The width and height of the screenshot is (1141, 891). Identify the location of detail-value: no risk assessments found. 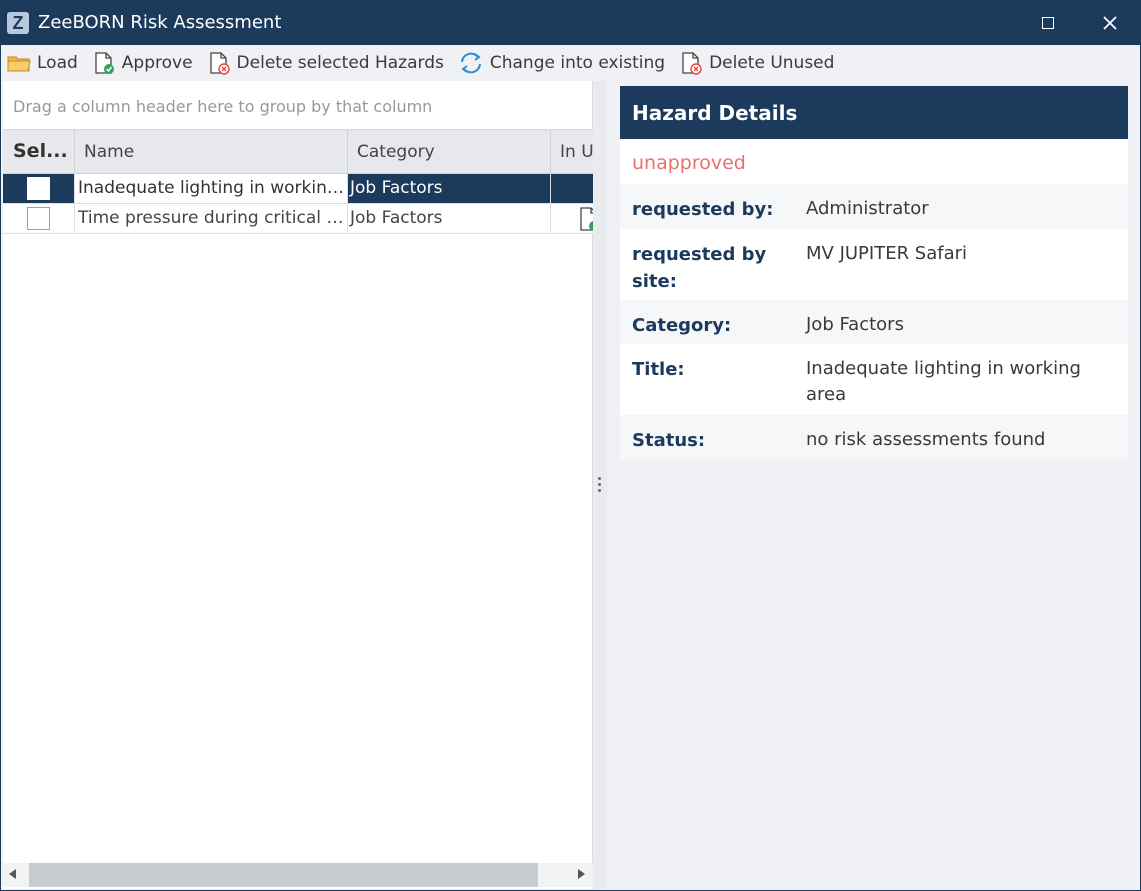
(926, 439).